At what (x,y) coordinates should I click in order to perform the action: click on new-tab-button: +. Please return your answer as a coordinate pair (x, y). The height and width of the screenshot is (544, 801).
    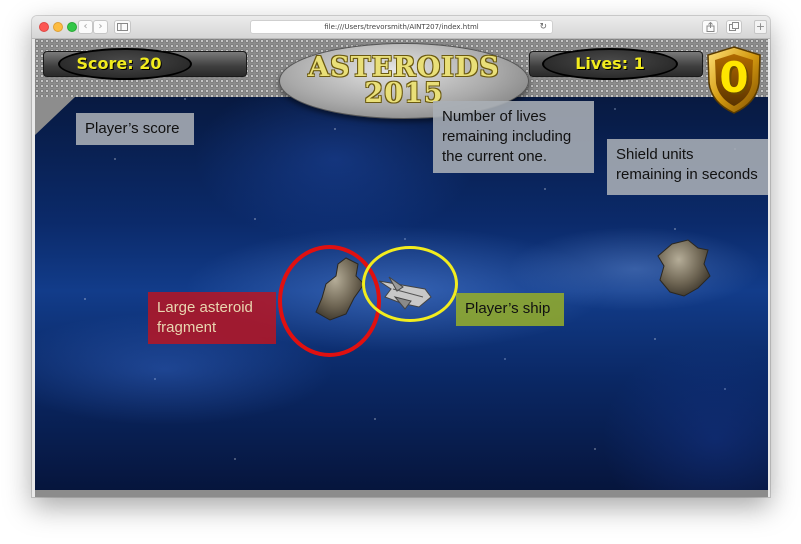
    Looking at the image, I should click on (760, 27).